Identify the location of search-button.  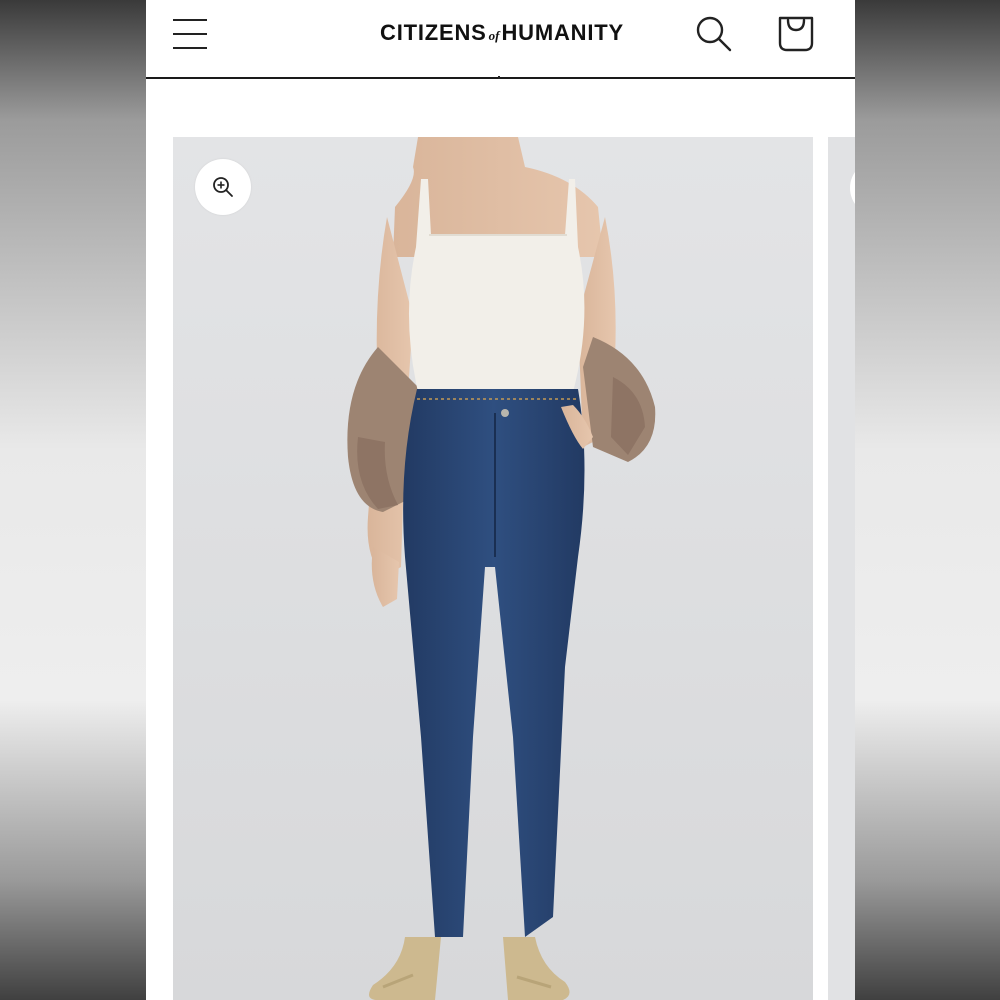
(714, 34).